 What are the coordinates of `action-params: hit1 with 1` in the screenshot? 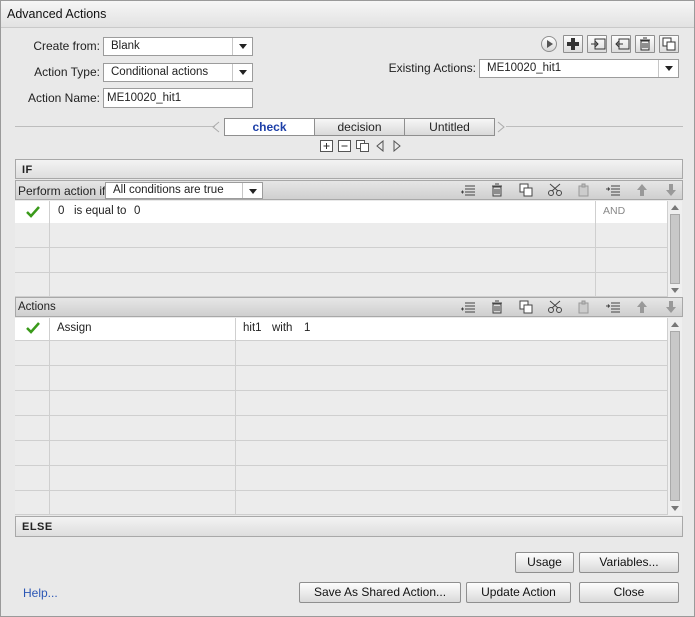 It's located at (451, 329).